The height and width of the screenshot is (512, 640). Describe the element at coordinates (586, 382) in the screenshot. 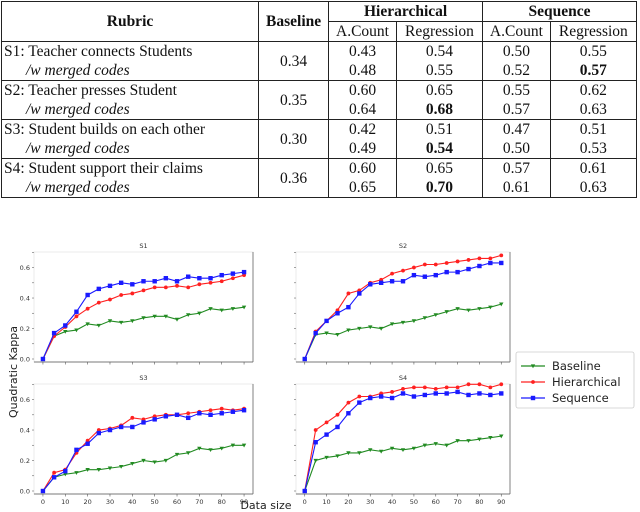

I see `legend-label: Hierarchical` at that location.